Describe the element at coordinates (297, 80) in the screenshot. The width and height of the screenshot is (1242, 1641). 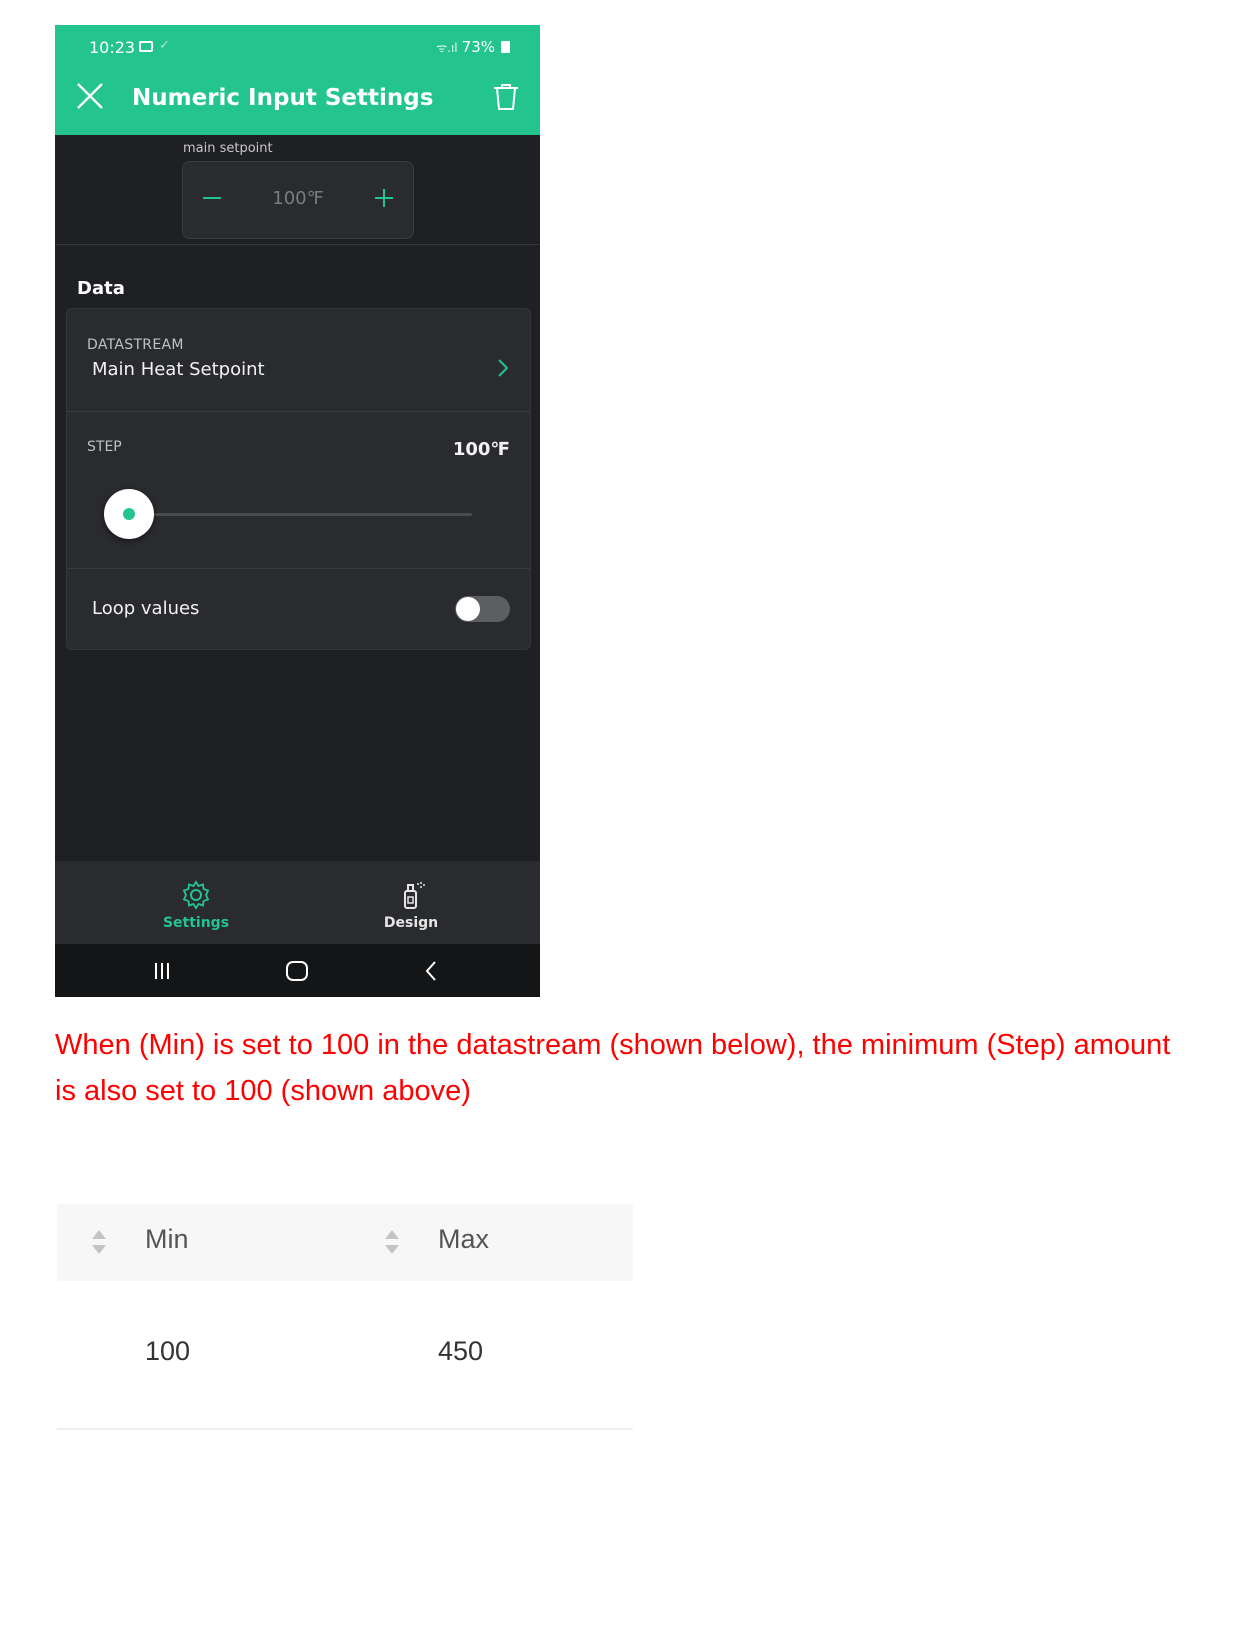
I see `app-bar: 10:23 ✓ ᯤ.ıl 73% Numeric Input Settings` at that location.